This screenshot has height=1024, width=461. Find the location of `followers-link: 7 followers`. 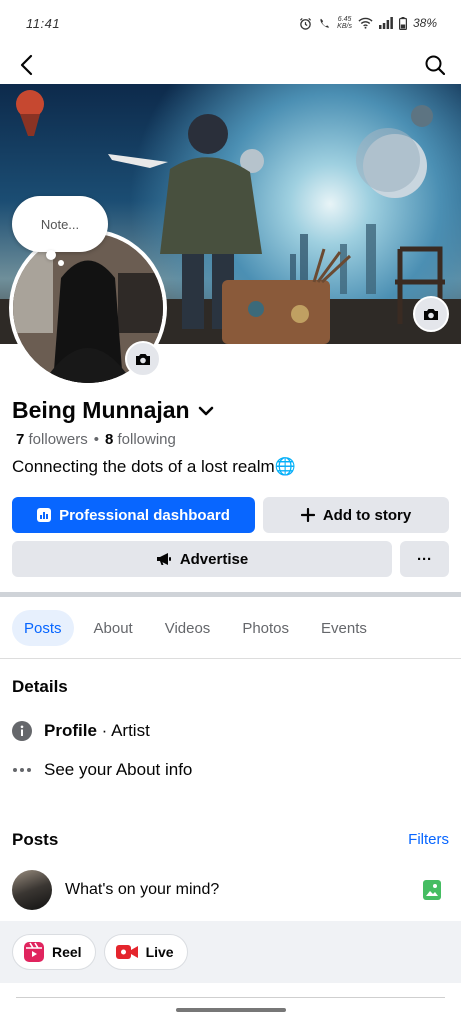

followers-link: 7 followers is located at coordinates (52, 439).